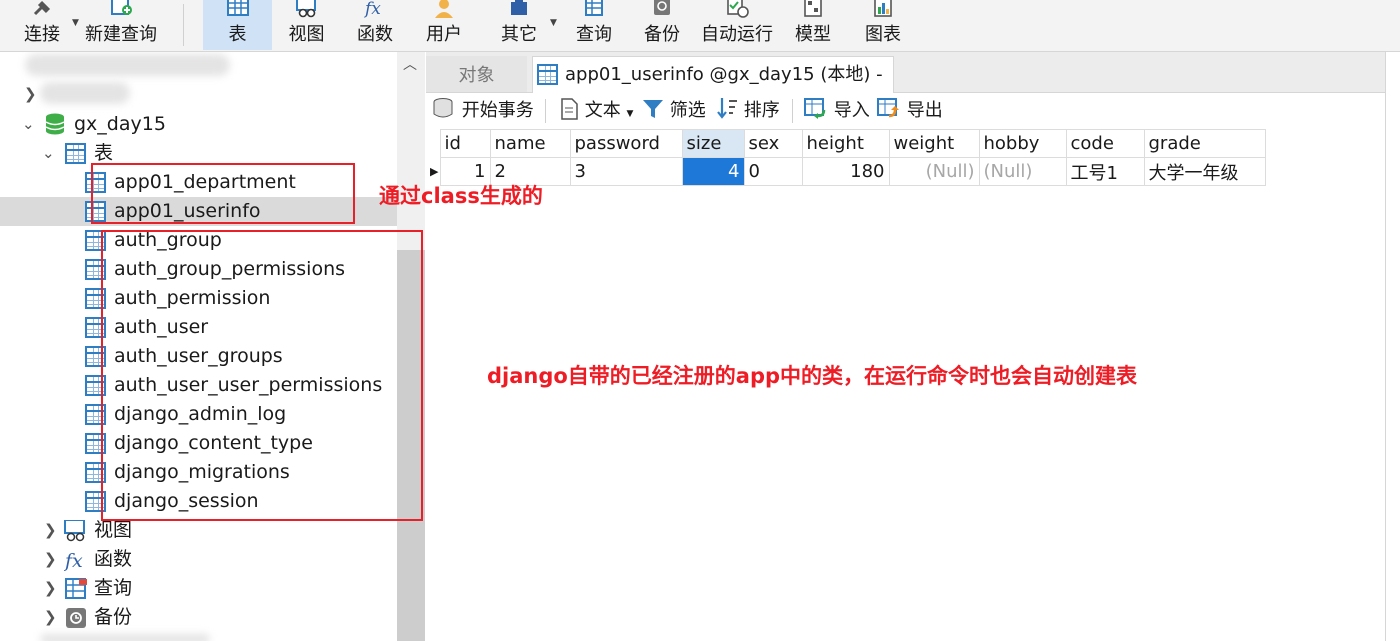 This screenshot has width=1400, height=641. Describe the element at coordinates (813, 25) in the screenshot. I see `model-button: 模型` at that location.